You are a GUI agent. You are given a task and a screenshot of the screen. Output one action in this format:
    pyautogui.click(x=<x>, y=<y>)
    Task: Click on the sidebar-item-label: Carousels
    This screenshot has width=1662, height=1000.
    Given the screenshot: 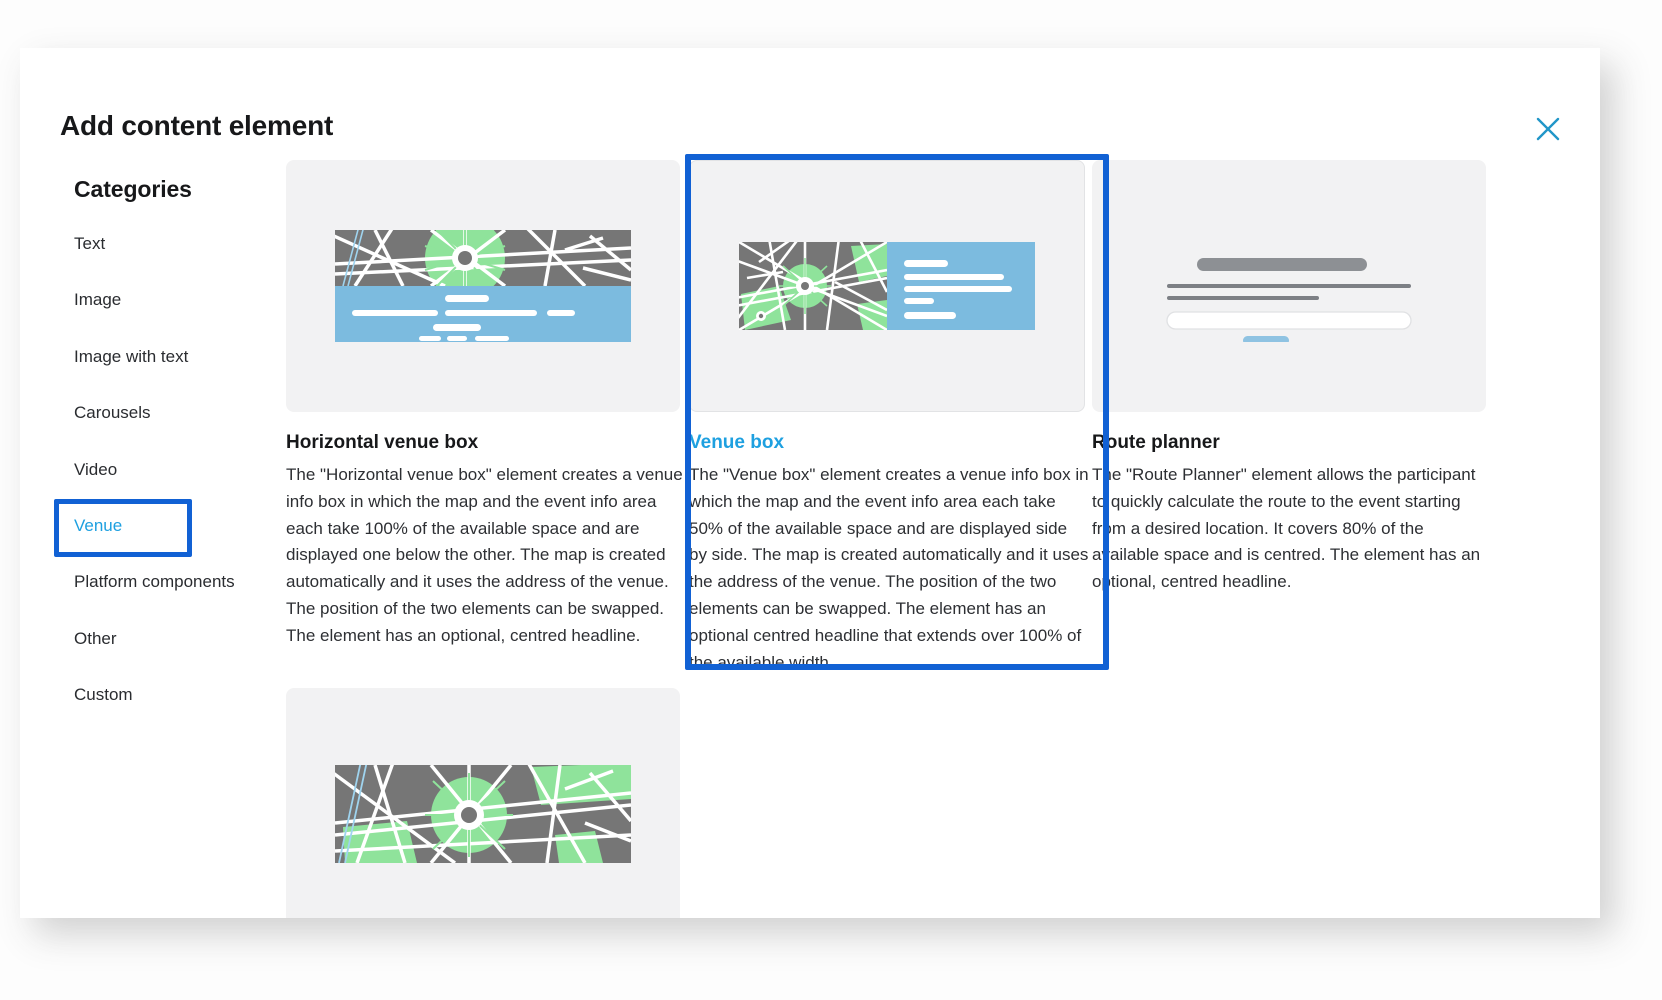 What is the action you would take?
    pyautogui.click(x=112, y=413)
    